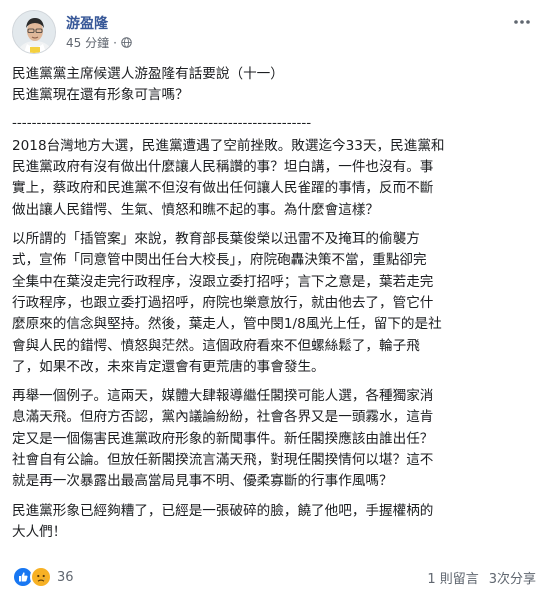 This screenshot has width=549, height=596. Describe the element at coordinates (100, 95) in the screenshot. I see `intro-line: 民進黨現在還有形象可言嗎？` at that location.